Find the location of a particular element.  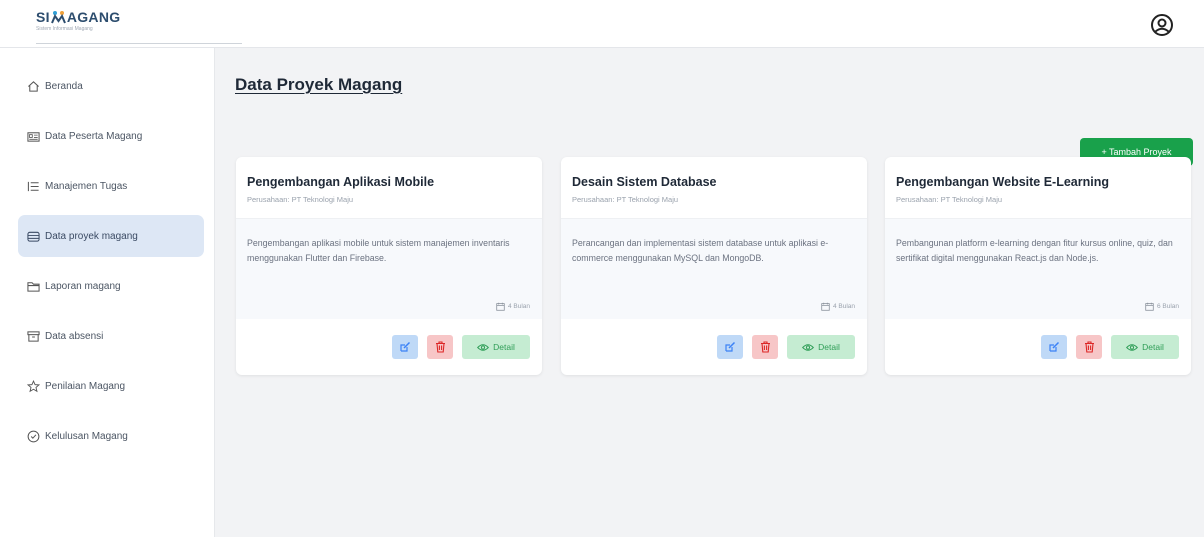

star-icon is located at coordinates (33, 385).